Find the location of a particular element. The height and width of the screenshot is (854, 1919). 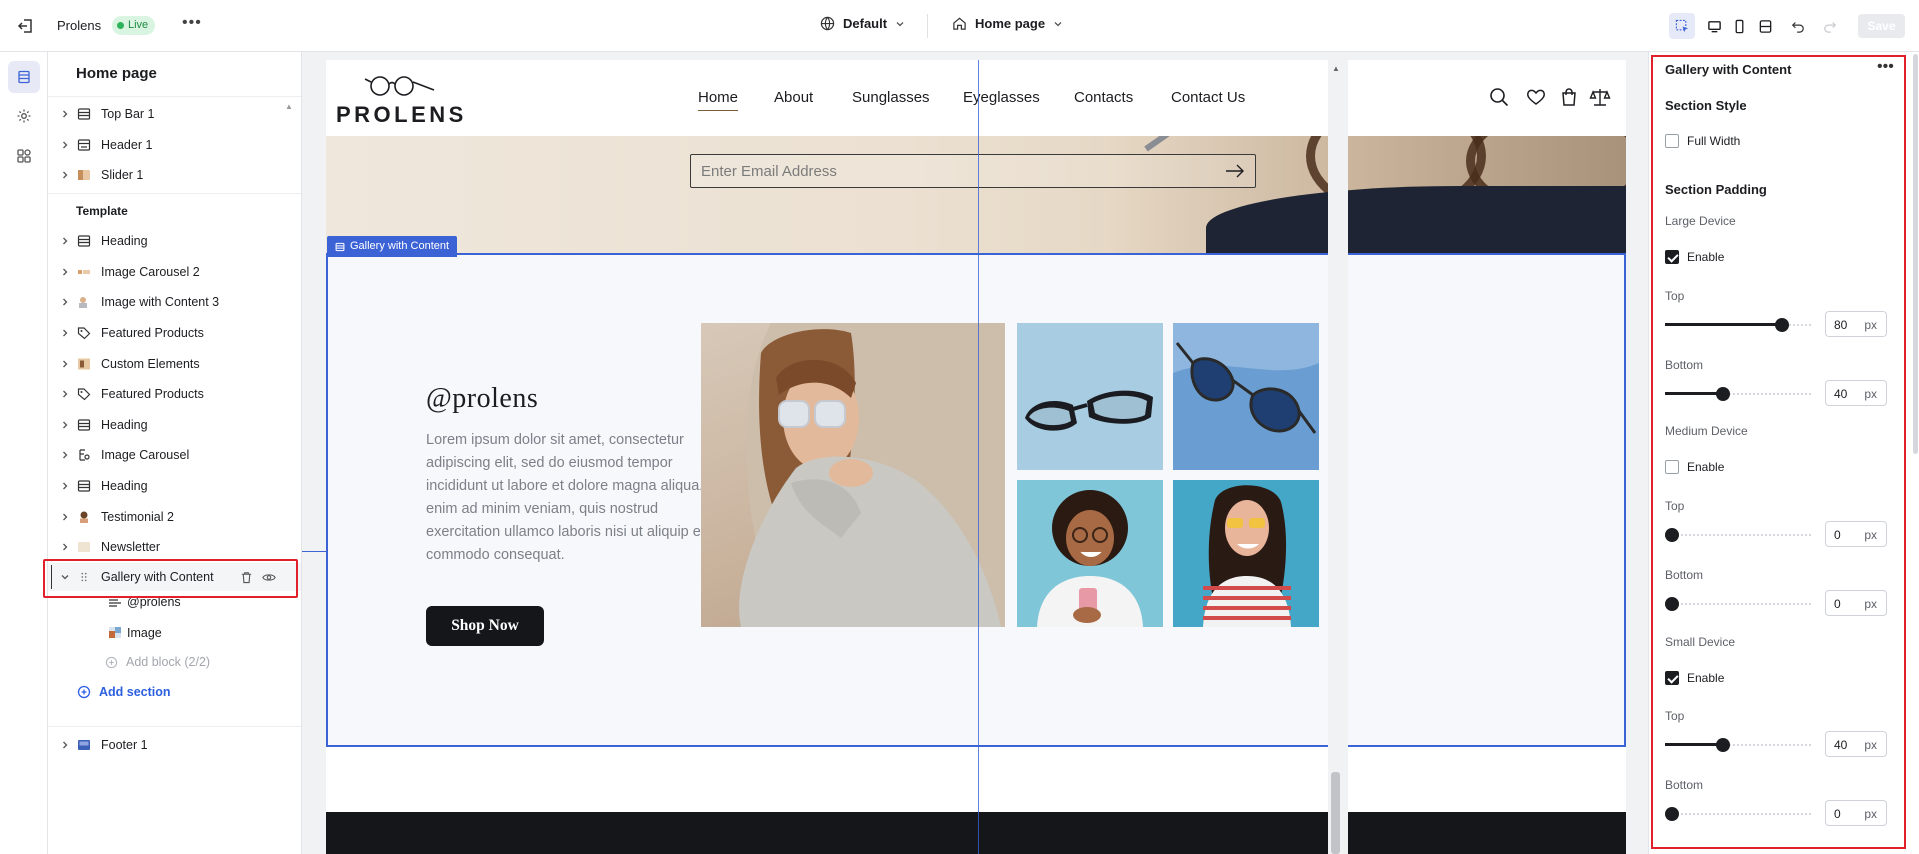

apps-tab is located at coordinates (24, 156).